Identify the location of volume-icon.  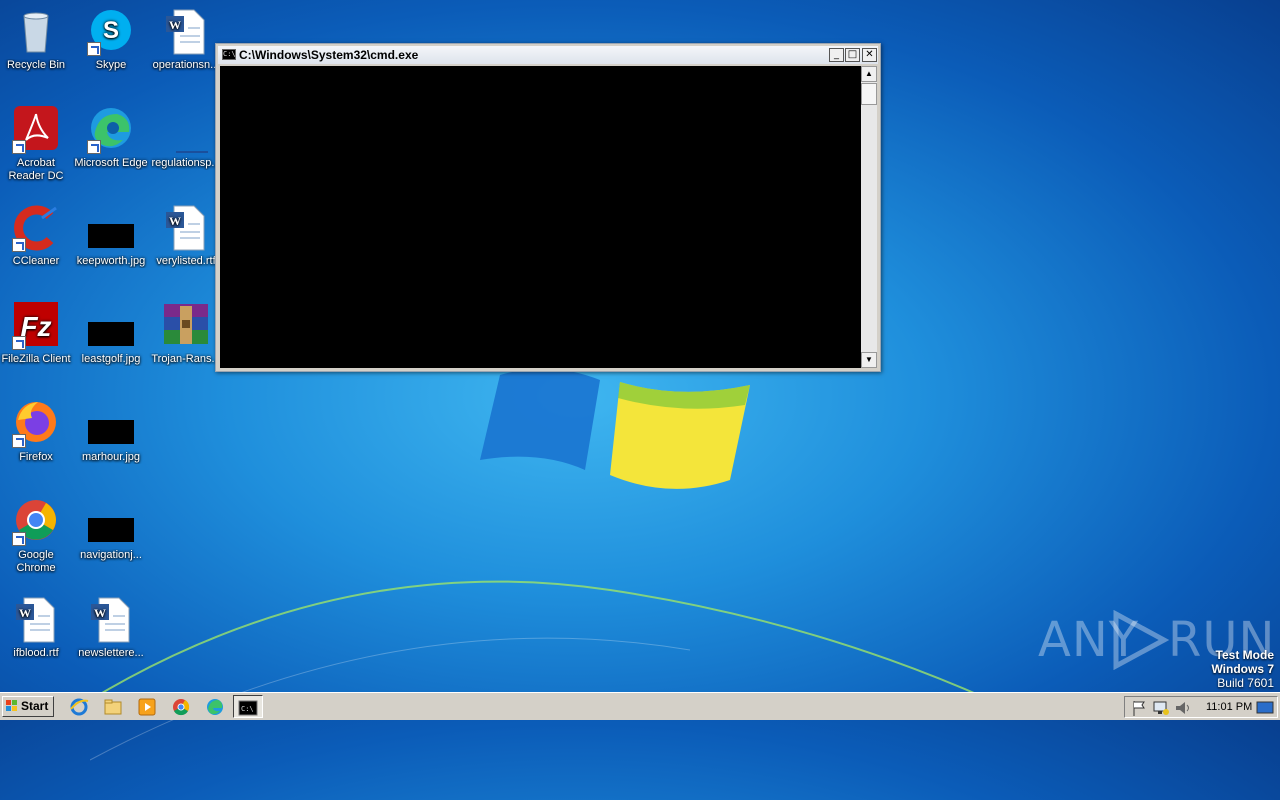
(1183, 708).